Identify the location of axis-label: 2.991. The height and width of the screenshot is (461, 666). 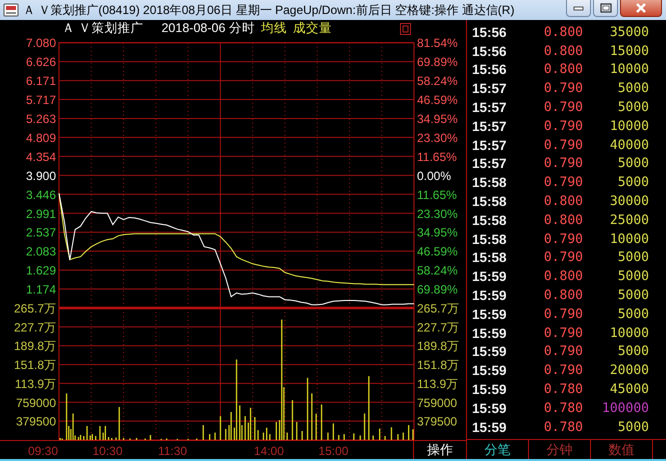
(41, 213).